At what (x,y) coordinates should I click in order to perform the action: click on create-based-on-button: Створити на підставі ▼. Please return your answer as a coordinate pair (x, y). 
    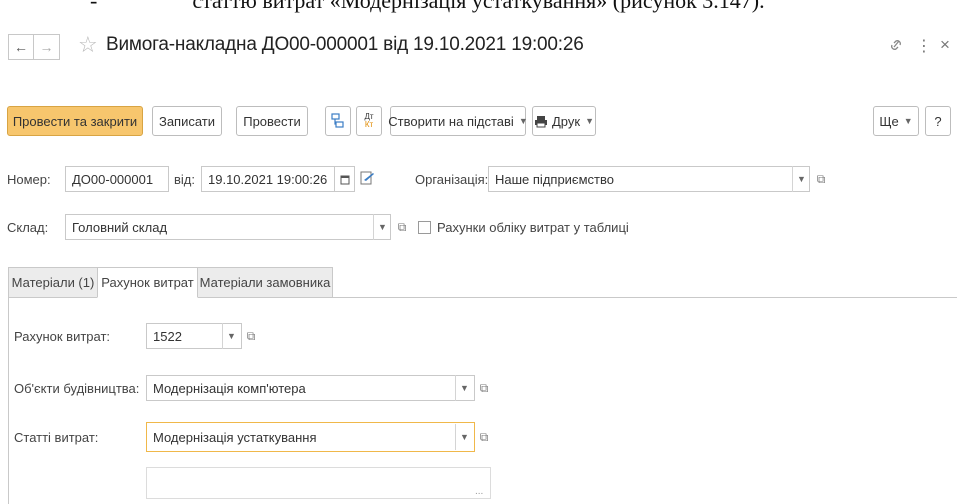
    Looking at the image, I should click on (458, 121).